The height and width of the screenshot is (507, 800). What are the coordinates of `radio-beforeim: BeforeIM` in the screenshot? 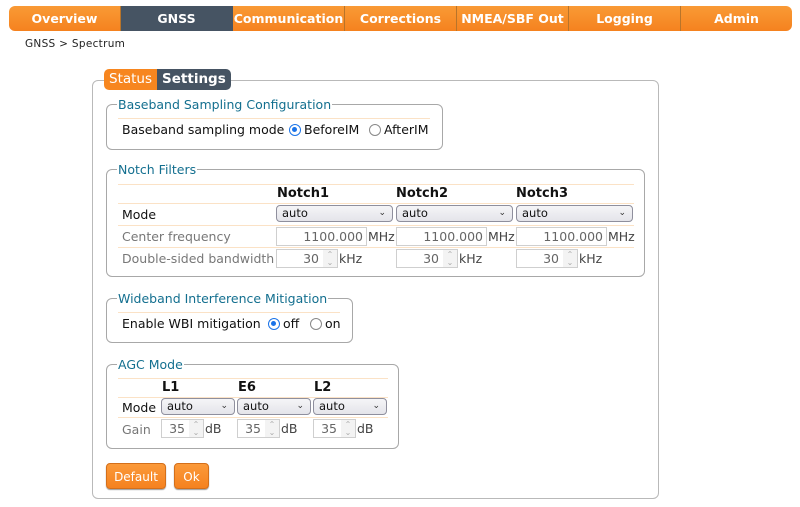 It's located at (324, 129).